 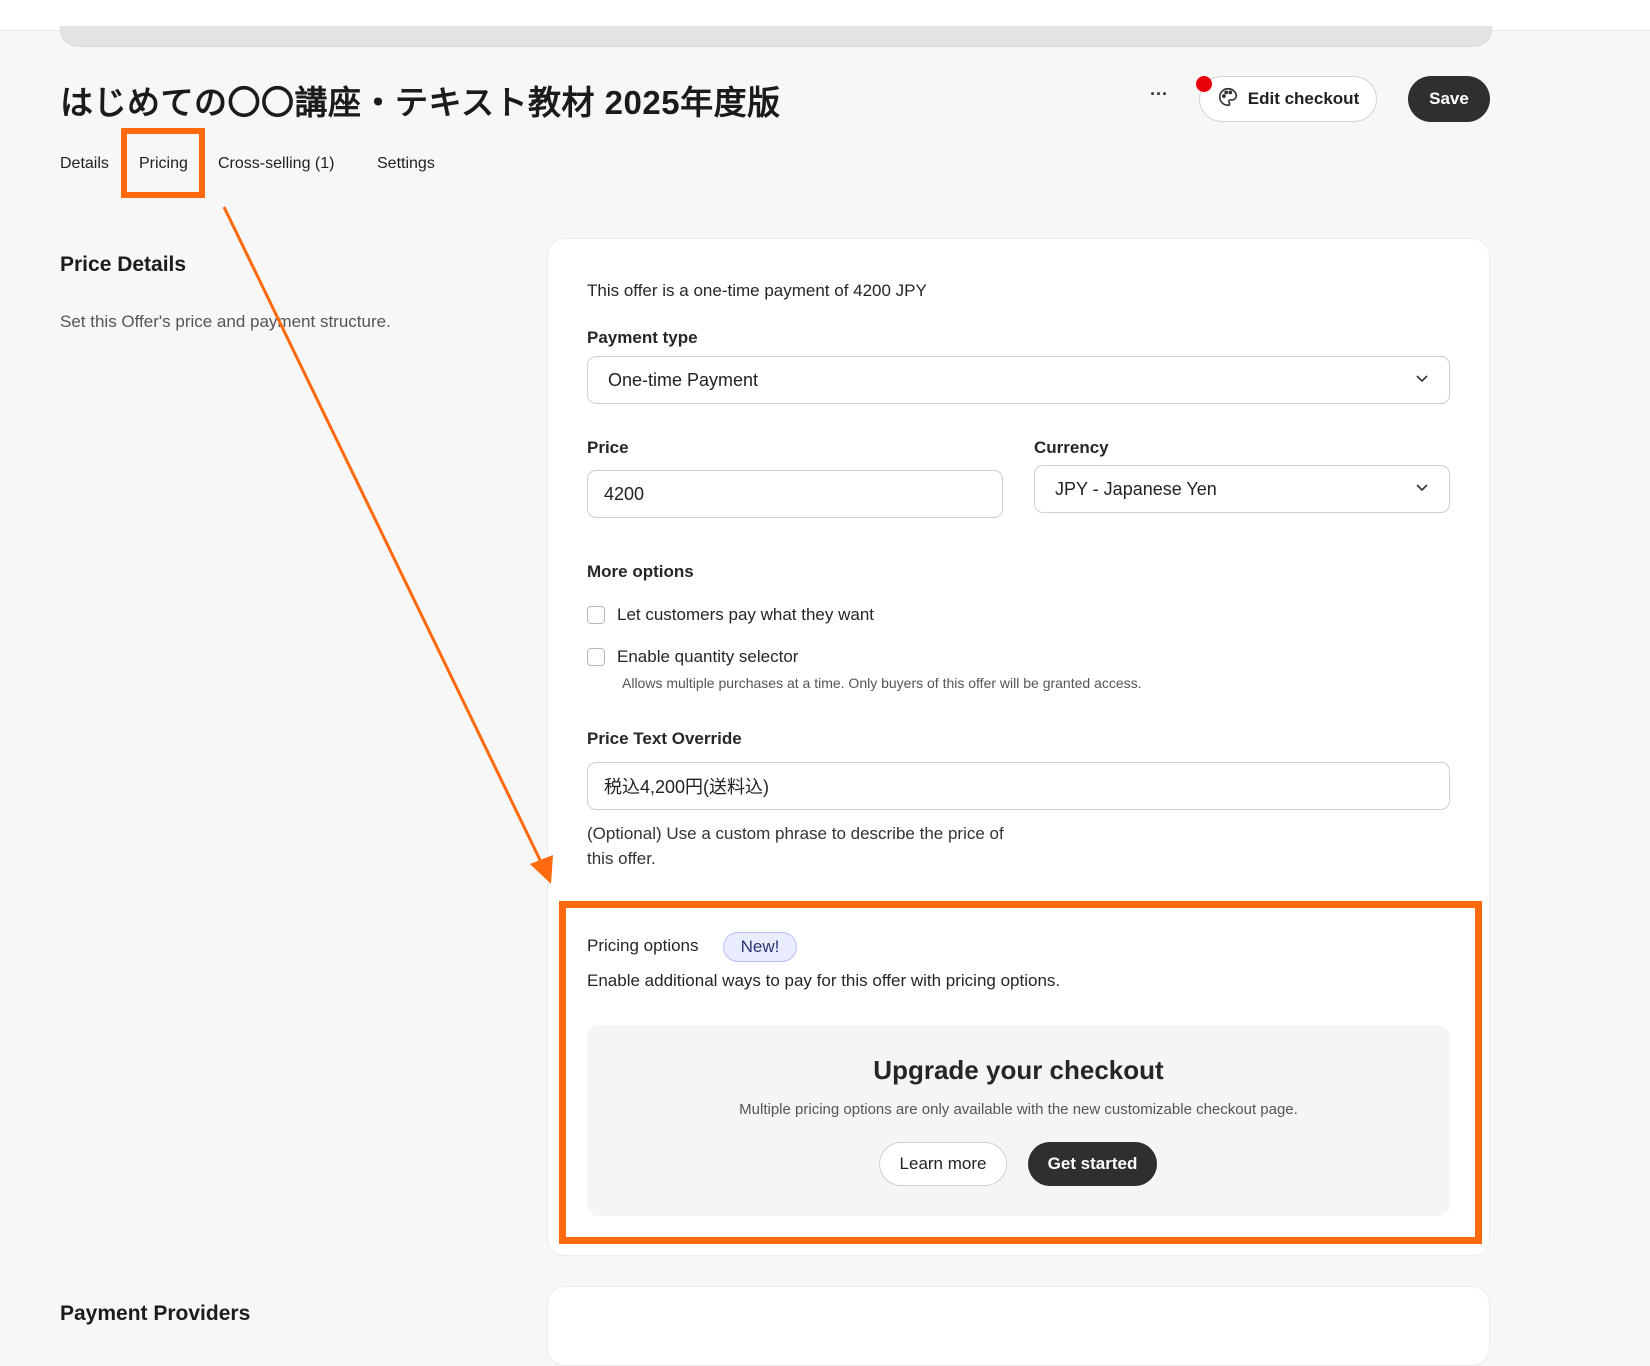 I want to click on notification-dot, so click(x=1204, y=84).